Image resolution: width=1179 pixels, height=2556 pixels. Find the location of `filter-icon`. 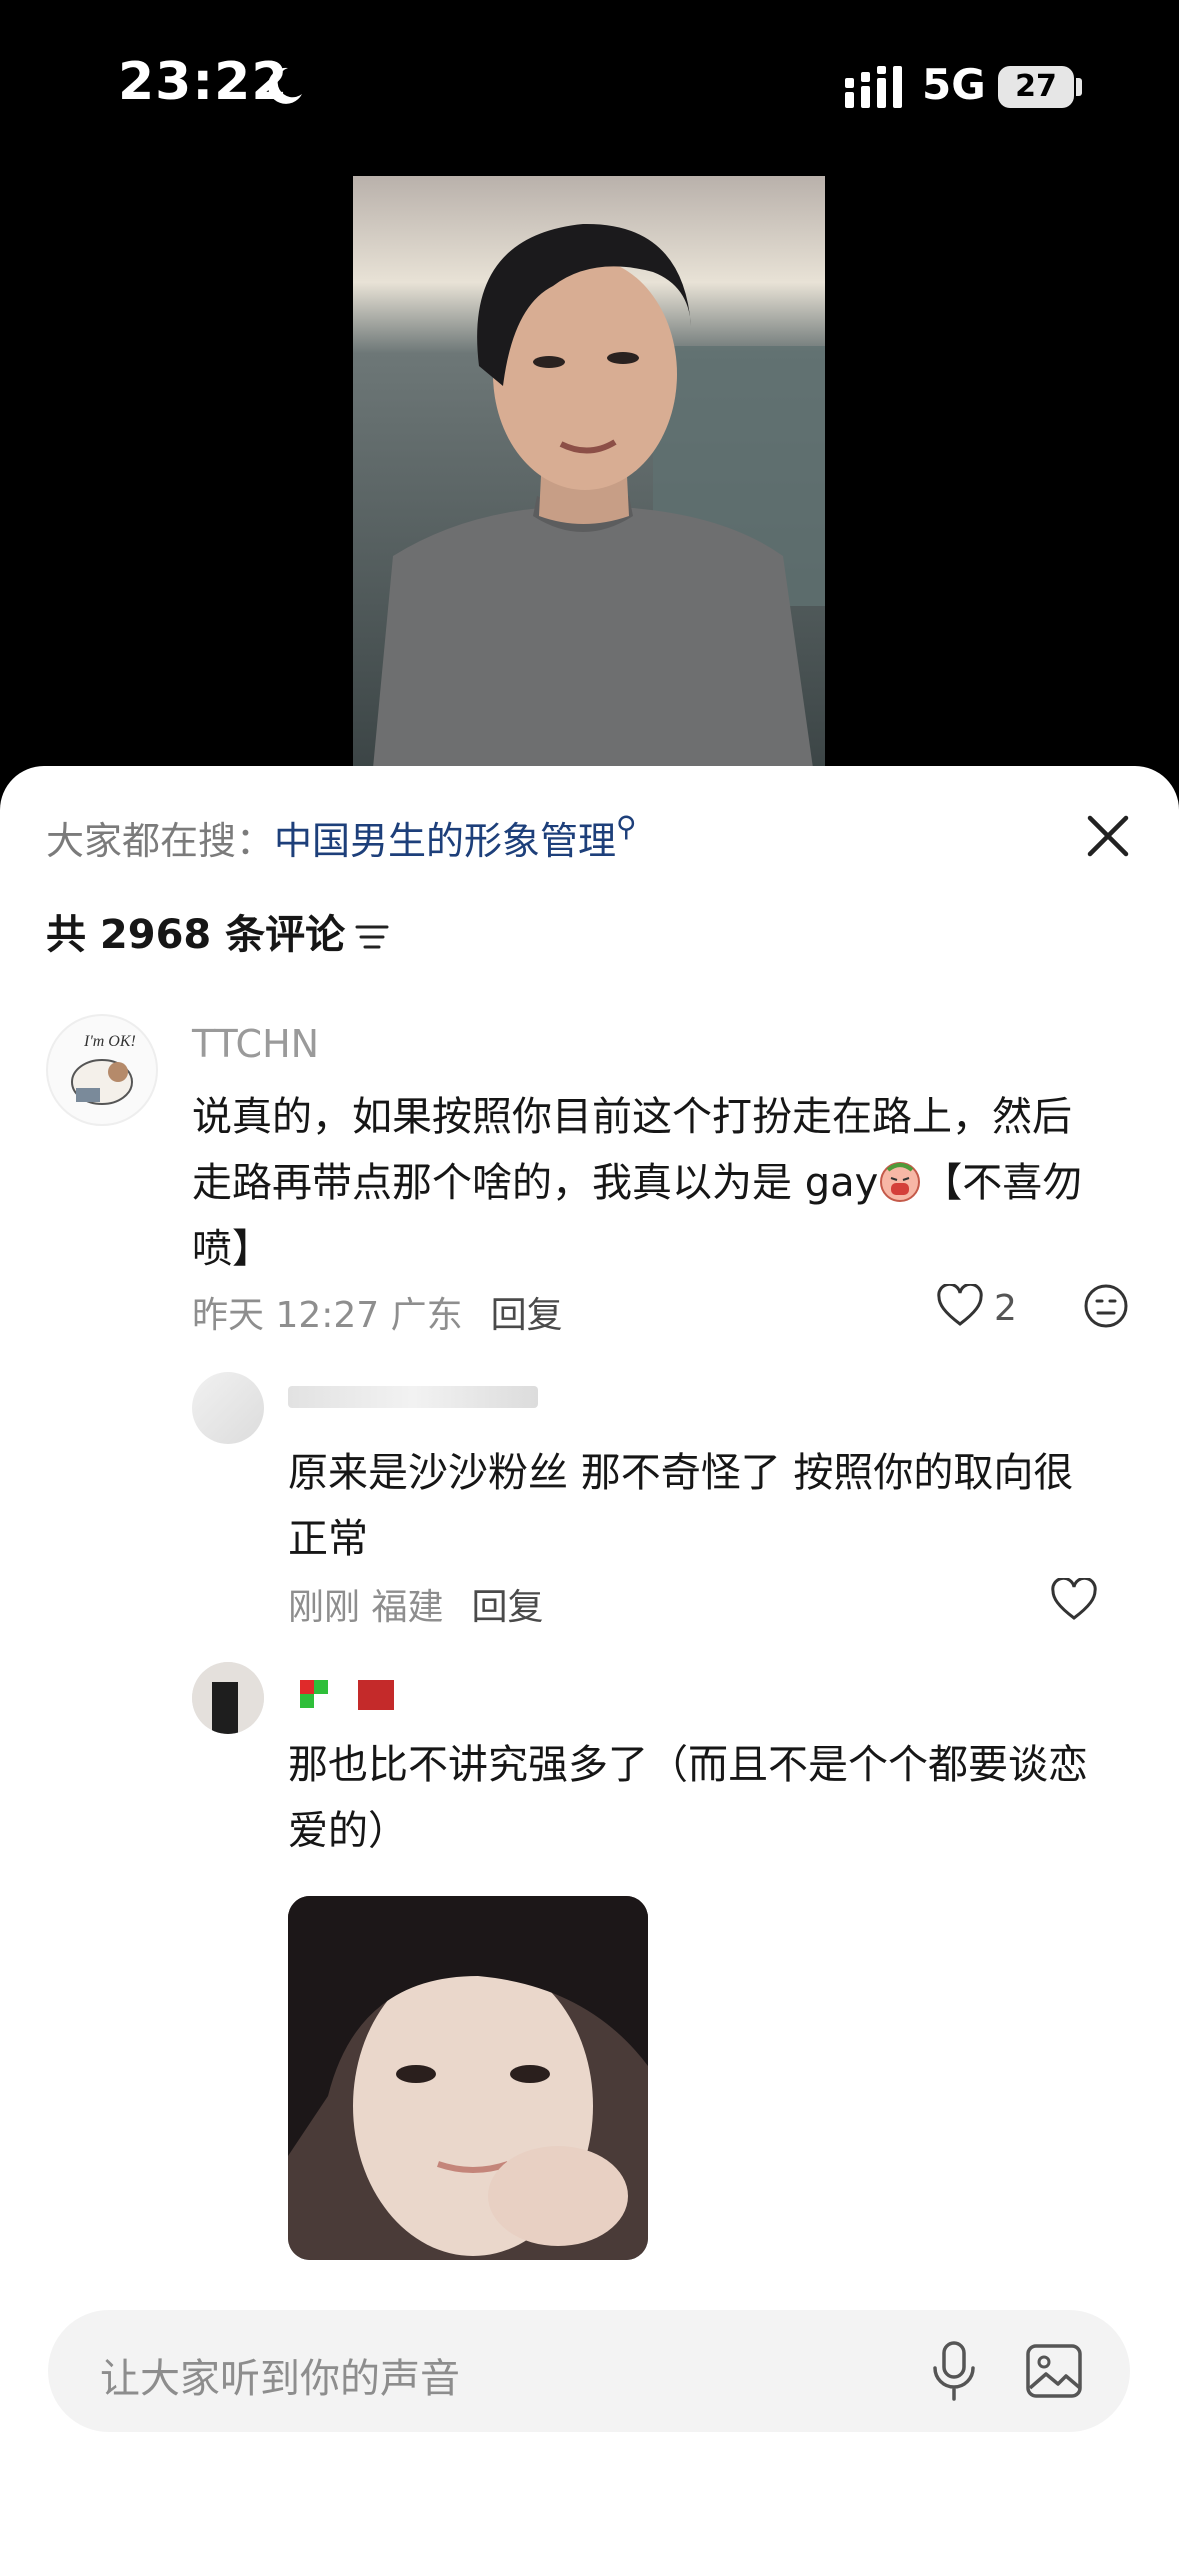

filter-icon is located at coordinates (372, 937).